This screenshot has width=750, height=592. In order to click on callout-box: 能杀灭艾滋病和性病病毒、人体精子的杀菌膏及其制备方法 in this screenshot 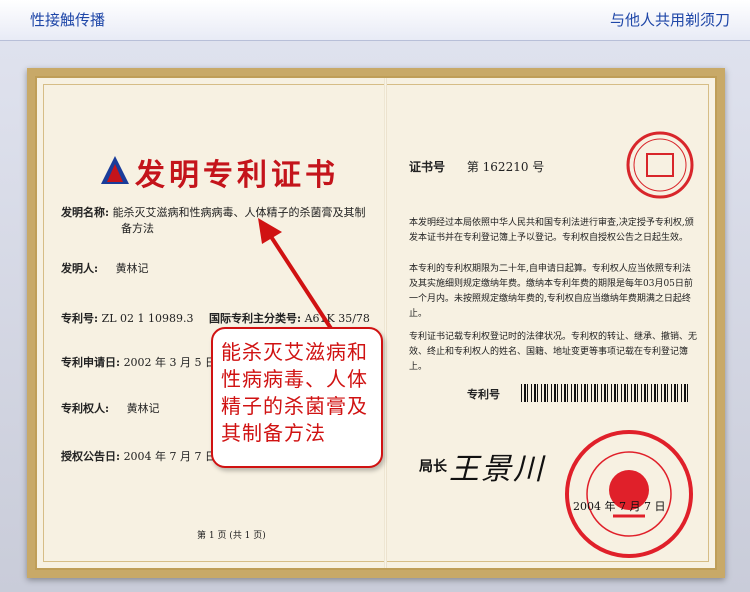, I will do `click(297, 397)`.